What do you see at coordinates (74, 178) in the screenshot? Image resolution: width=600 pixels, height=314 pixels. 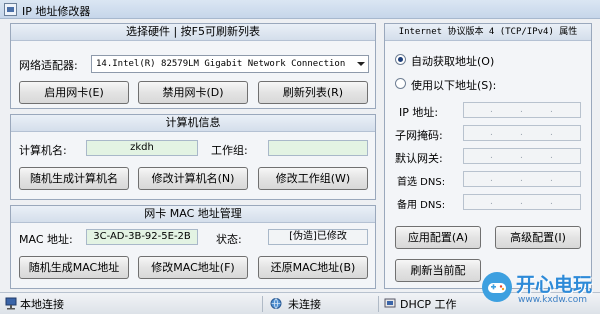 I see `random-computer-name-button: 随机生成计算机名` at bounding box center [74, 178].